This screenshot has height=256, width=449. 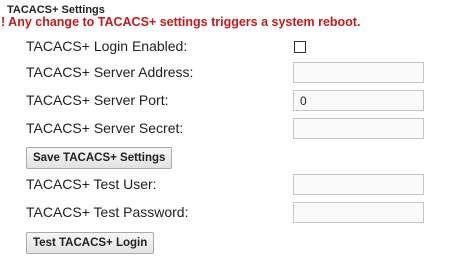 I want to click on login-enabled-checkbox, so click(x=300, y=47).